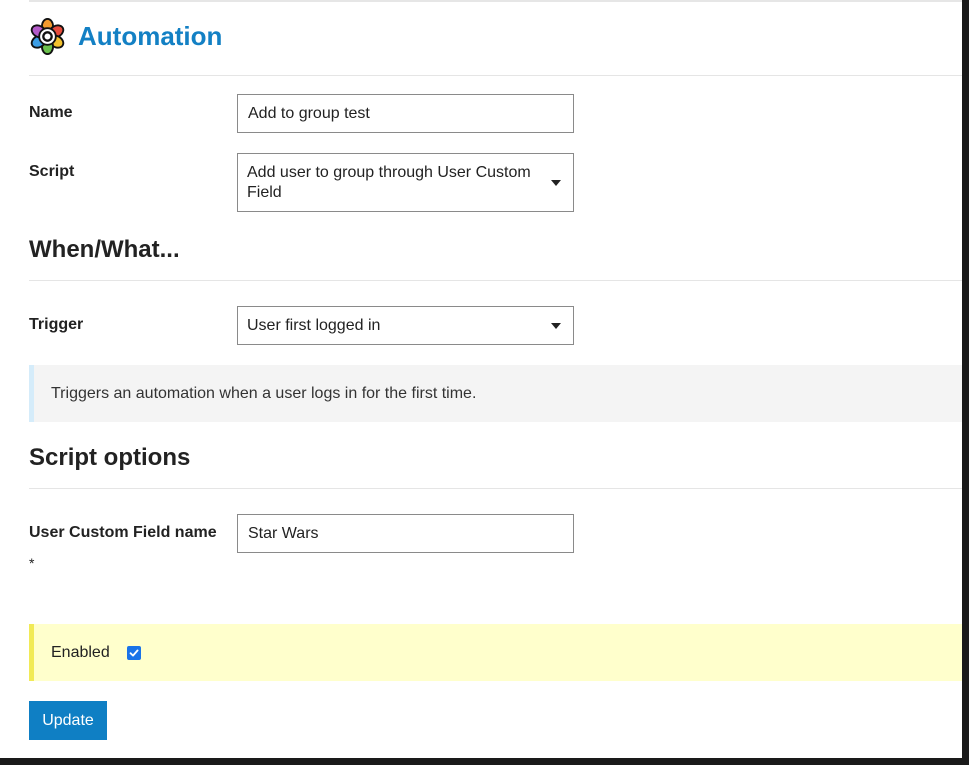 This screenshot has width=969, height=765. I want to click on enabled-label: Enabled, so click(80, 652).